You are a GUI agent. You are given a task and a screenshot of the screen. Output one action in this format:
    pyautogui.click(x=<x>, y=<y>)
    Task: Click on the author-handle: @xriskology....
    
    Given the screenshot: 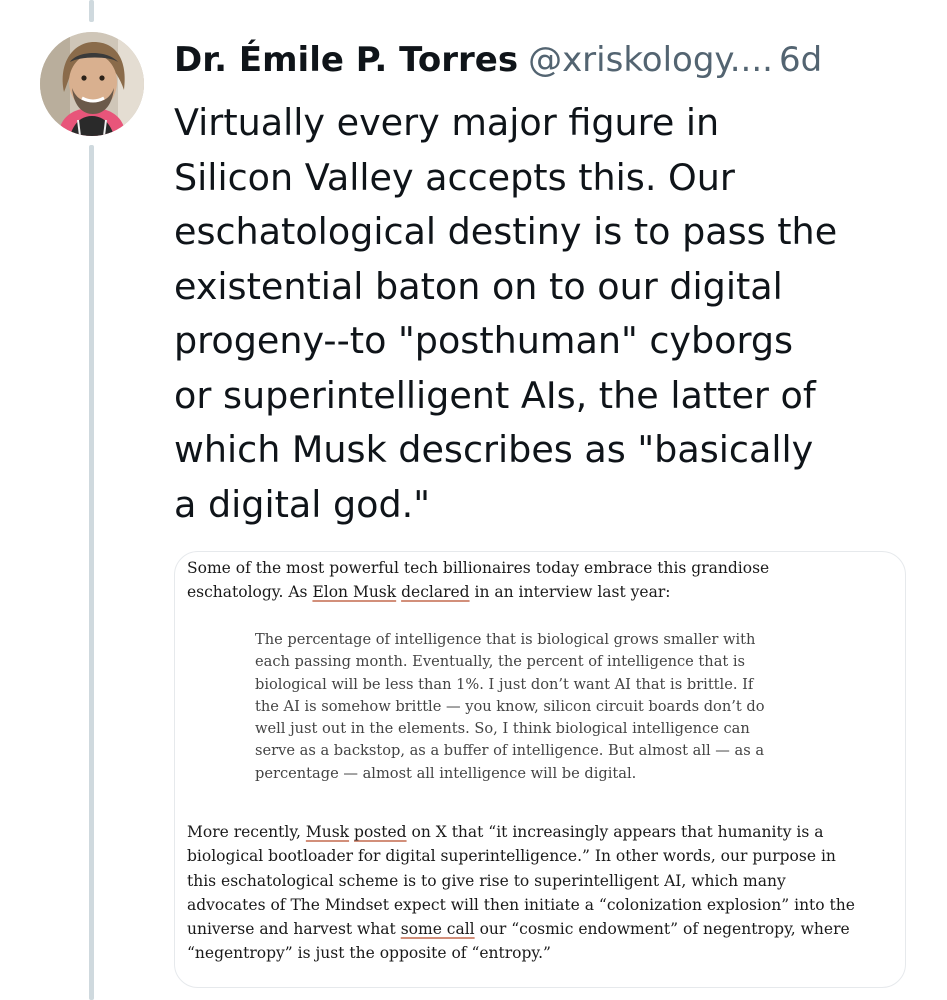 What is the action you would take?
    pyautogui.click(x=650, y=60)
    